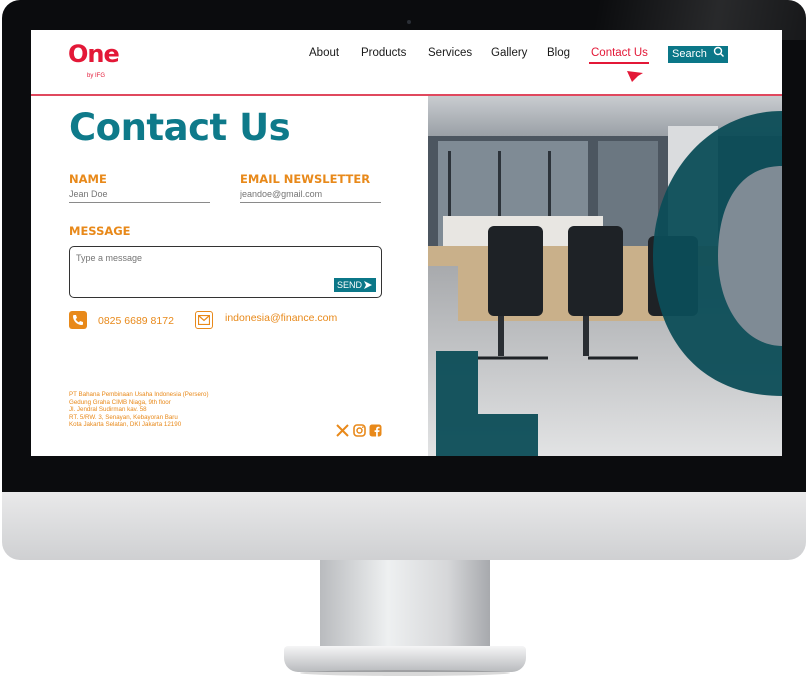  I want to click on monitor-stand-base, so click(405, 659).